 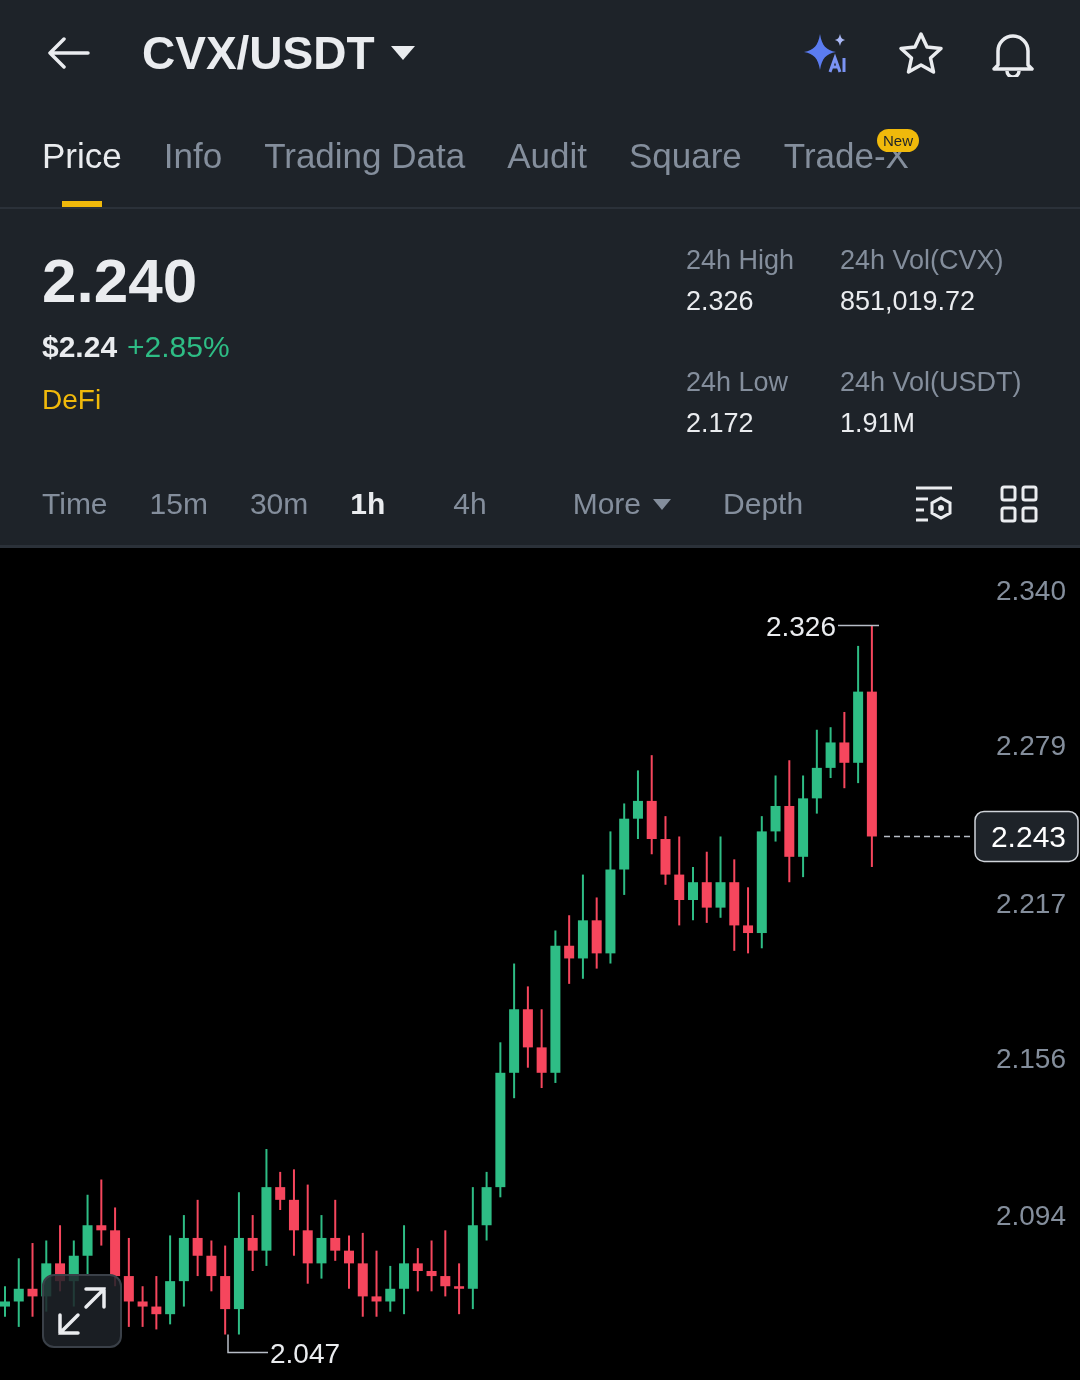 What do you see at coordinates (800, 626) in the screenshot?
I see `high-marker: 2.326` at bounding box center [800, 626].